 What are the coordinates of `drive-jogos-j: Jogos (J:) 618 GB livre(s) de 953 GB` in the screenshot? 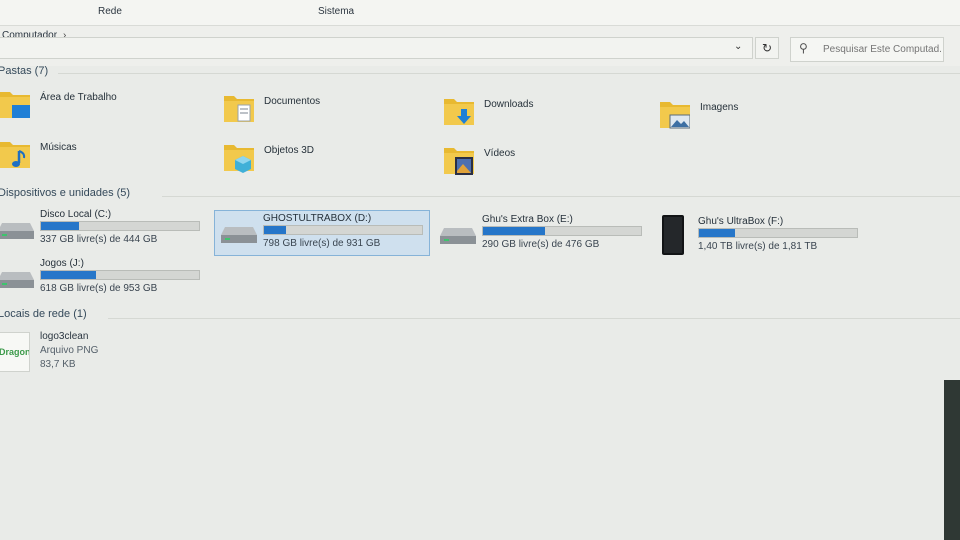 It's located at (104, 279).